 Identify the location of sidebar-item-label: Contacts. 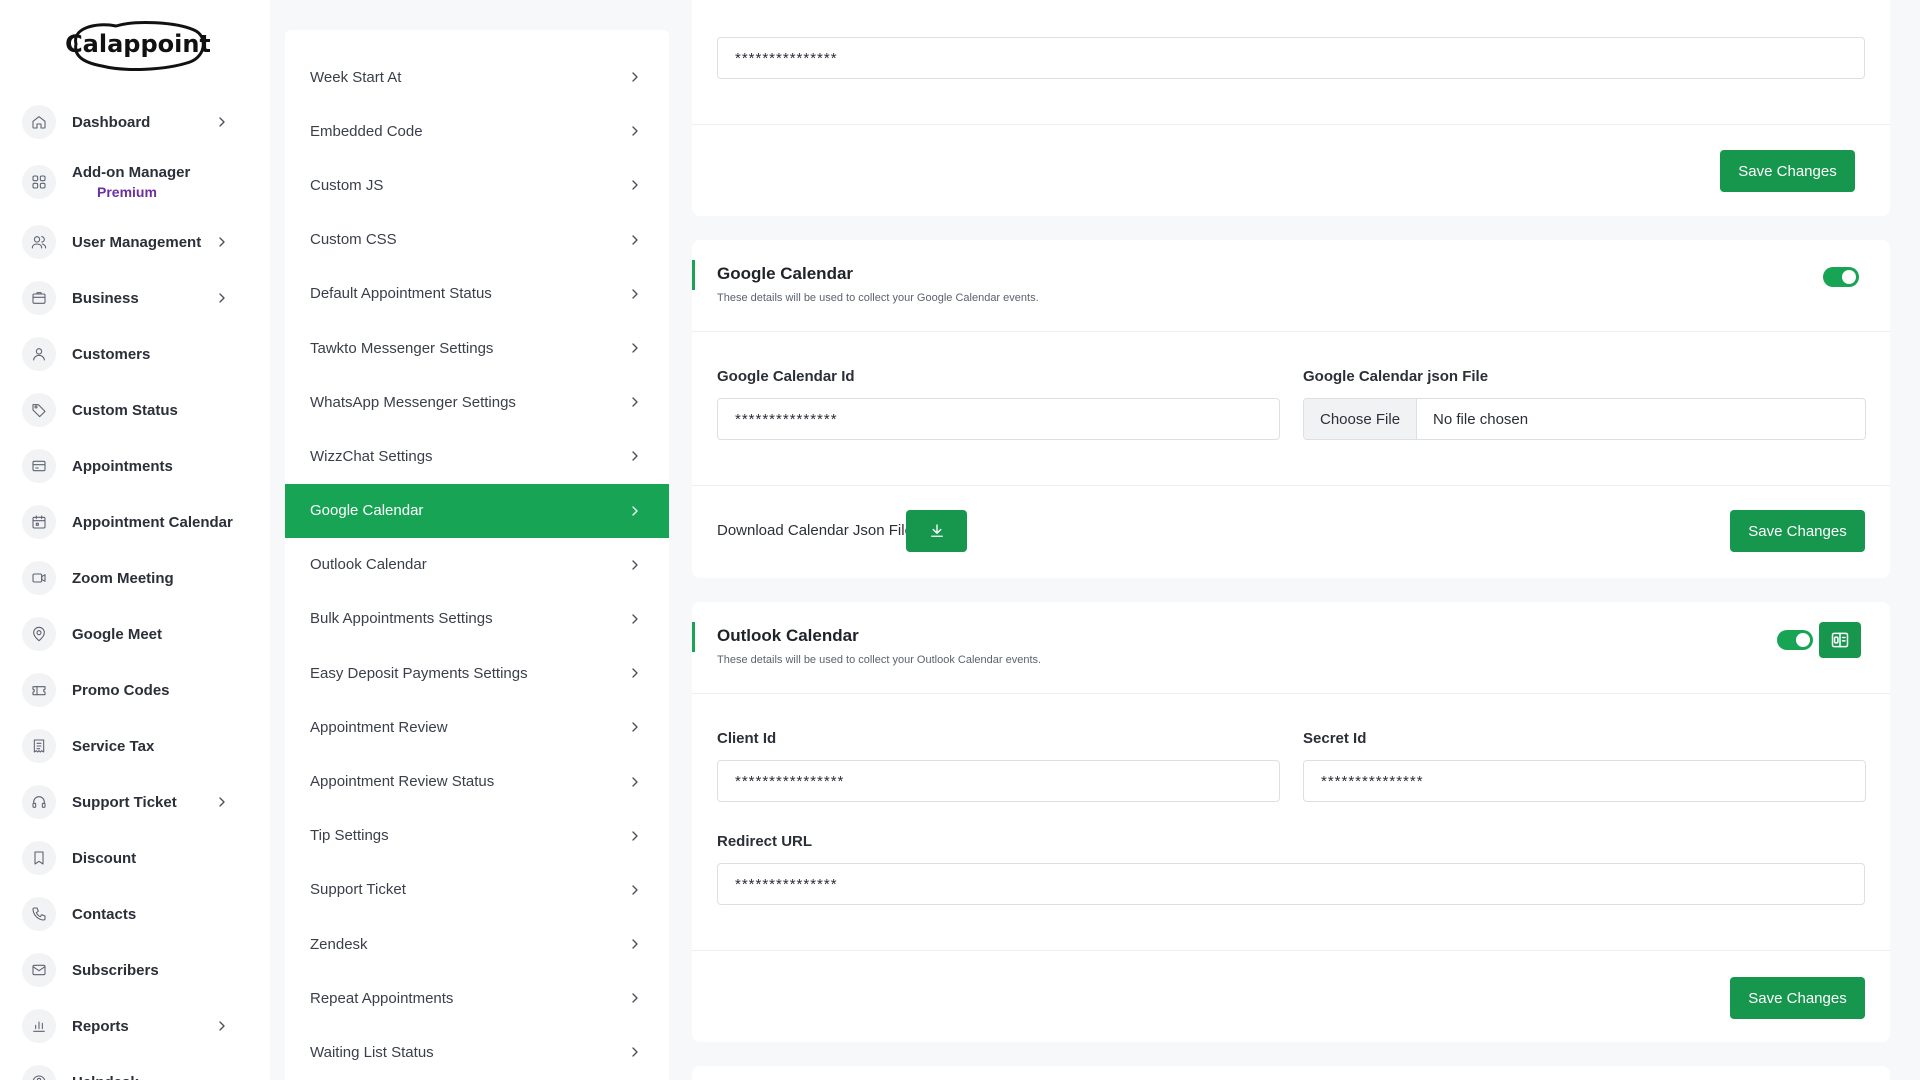
(104, 914).